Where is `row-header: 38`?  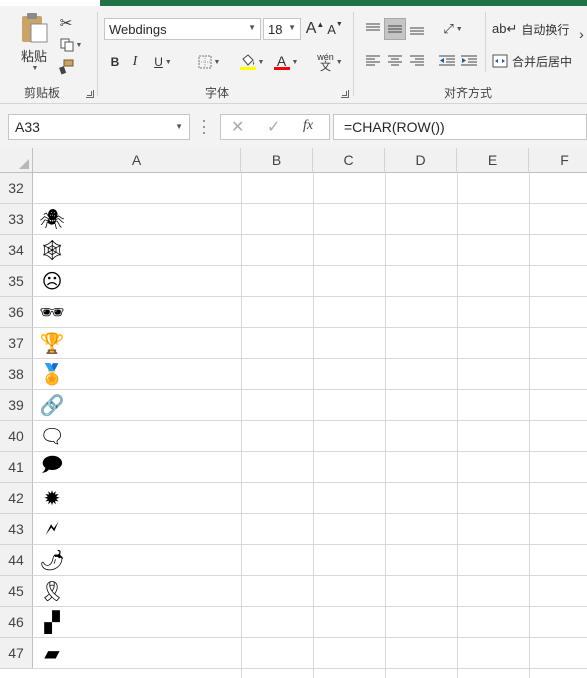 row-header: 38 is located at coordinates (16, 374).